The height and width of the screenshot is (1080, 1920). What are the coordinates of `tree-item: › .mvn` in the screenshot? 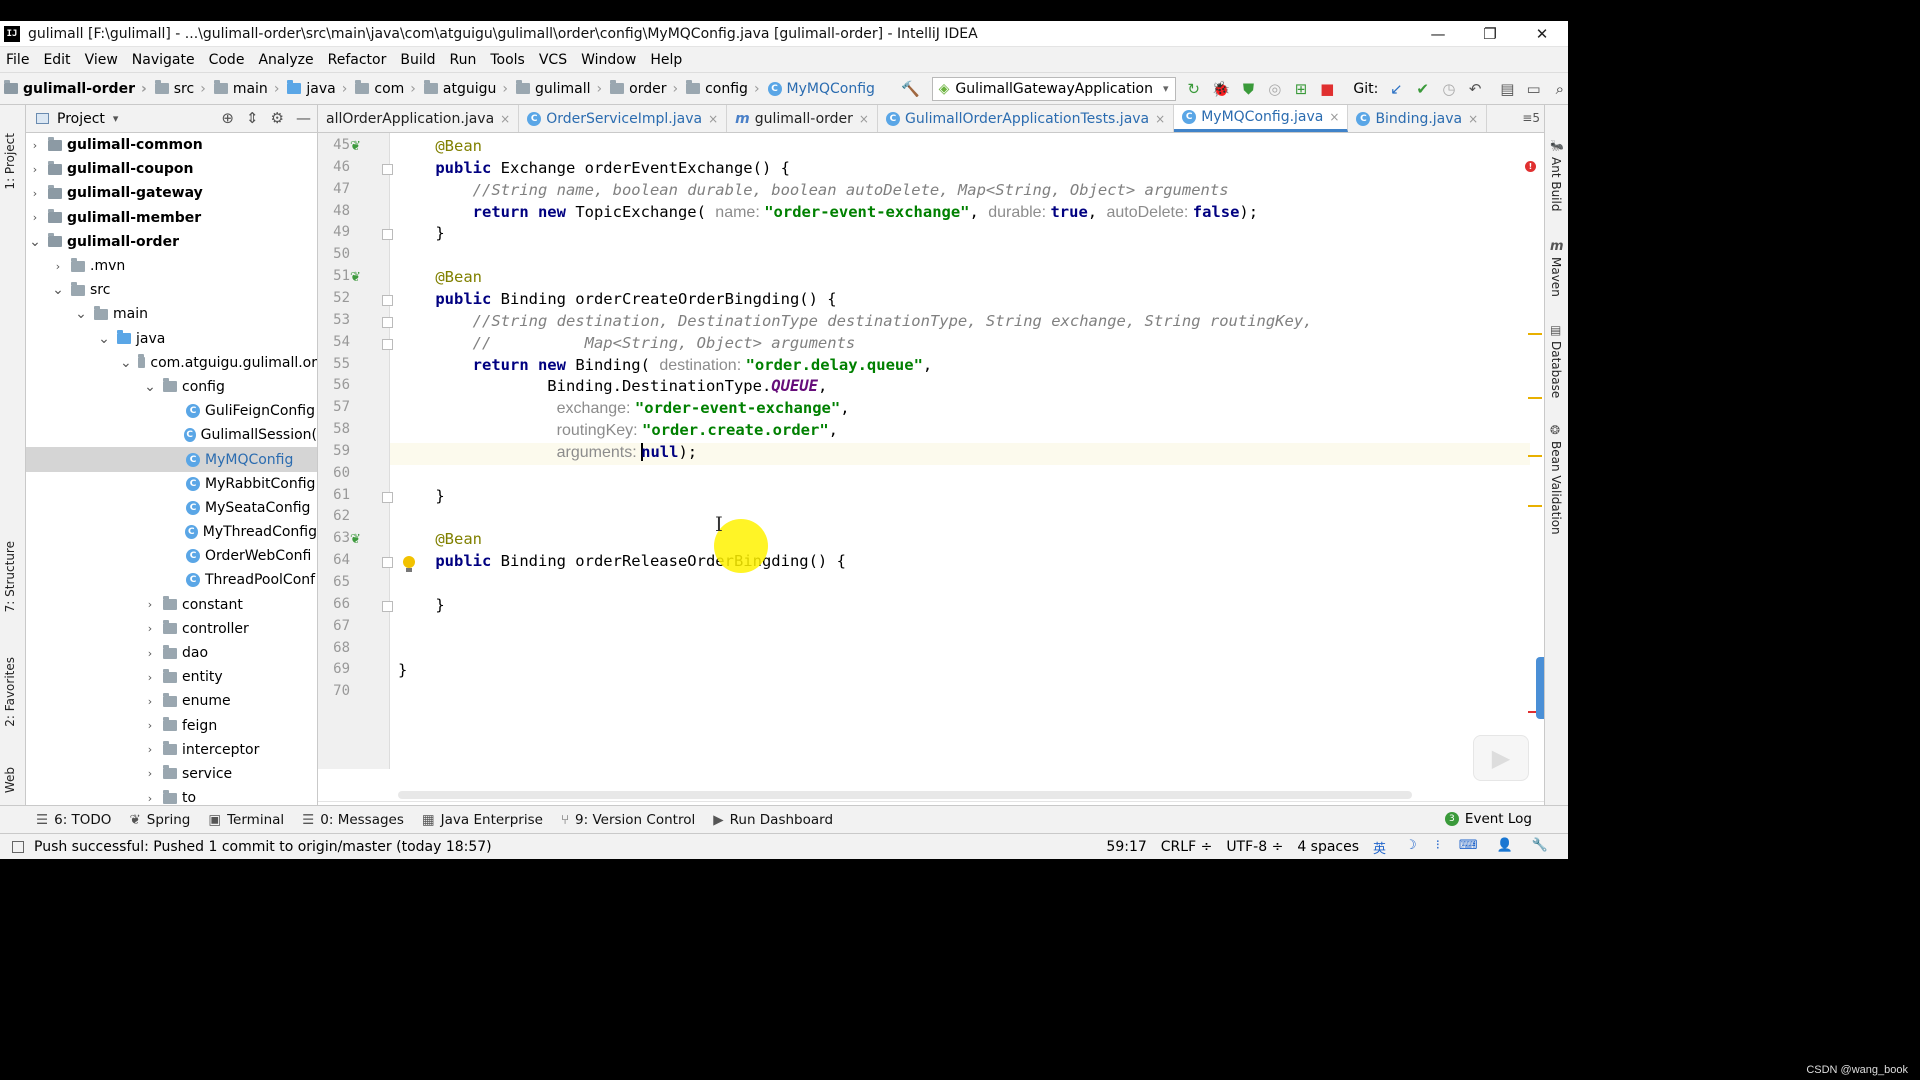 It's located at (171, 266).